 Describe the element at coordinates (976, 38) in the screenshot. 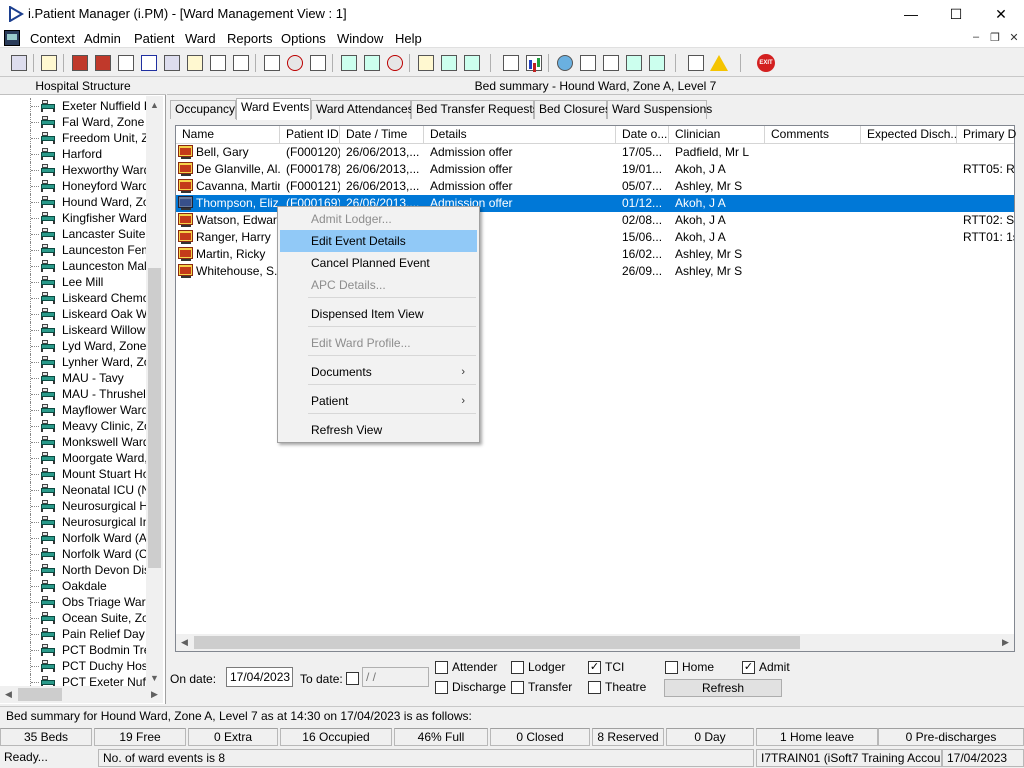

I see `mdi-minimize-button: –` at that location.